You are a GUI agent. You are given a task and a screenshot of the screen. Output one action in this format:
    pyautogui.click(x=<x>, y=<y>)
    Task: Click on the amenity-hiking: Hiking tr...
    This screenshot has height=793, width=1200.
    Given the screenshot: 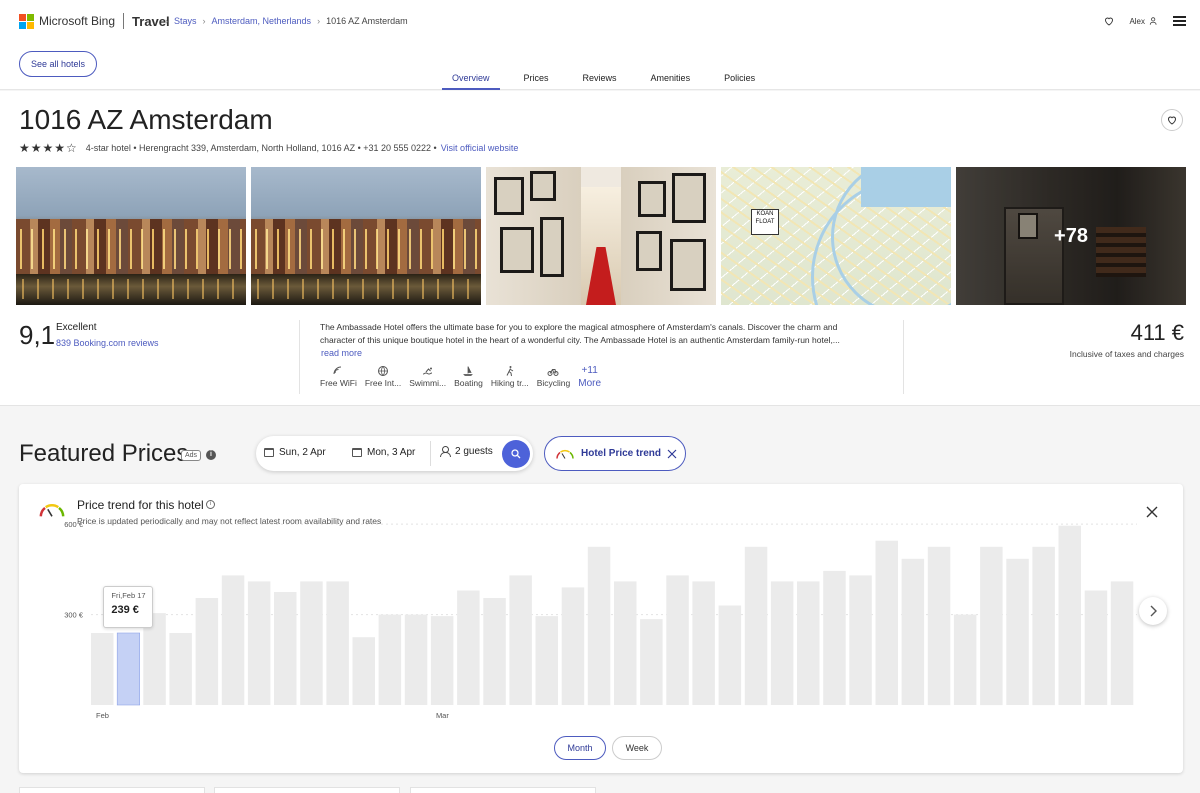 What is the action you would take?
    pyautogui.click(x=510, y=376)
    